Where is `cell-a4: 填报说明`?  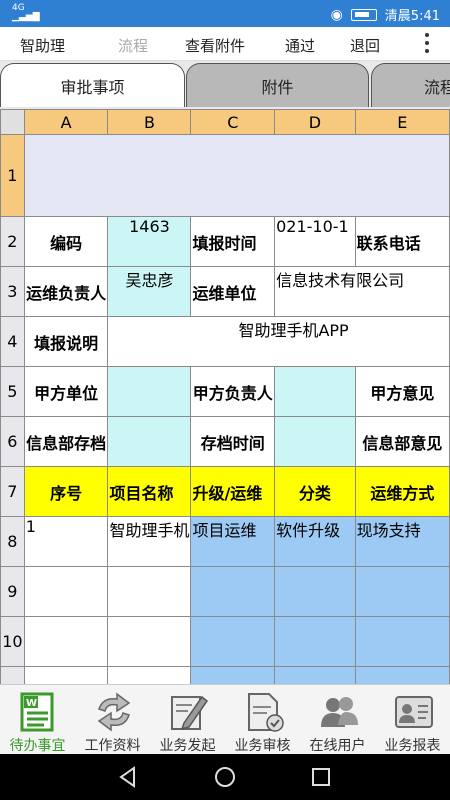 cell-a4: 填报说明 is located at coordinates (66, 341).